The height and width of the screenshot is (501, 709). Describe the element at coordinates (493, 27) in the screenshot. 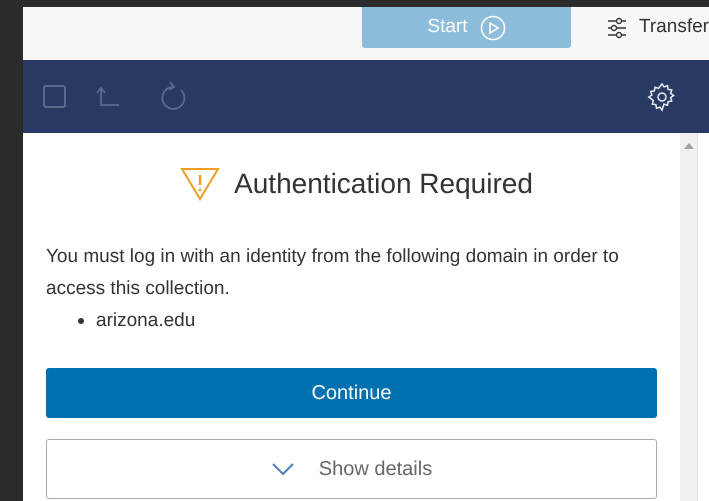

I see `play-icon` at that location.